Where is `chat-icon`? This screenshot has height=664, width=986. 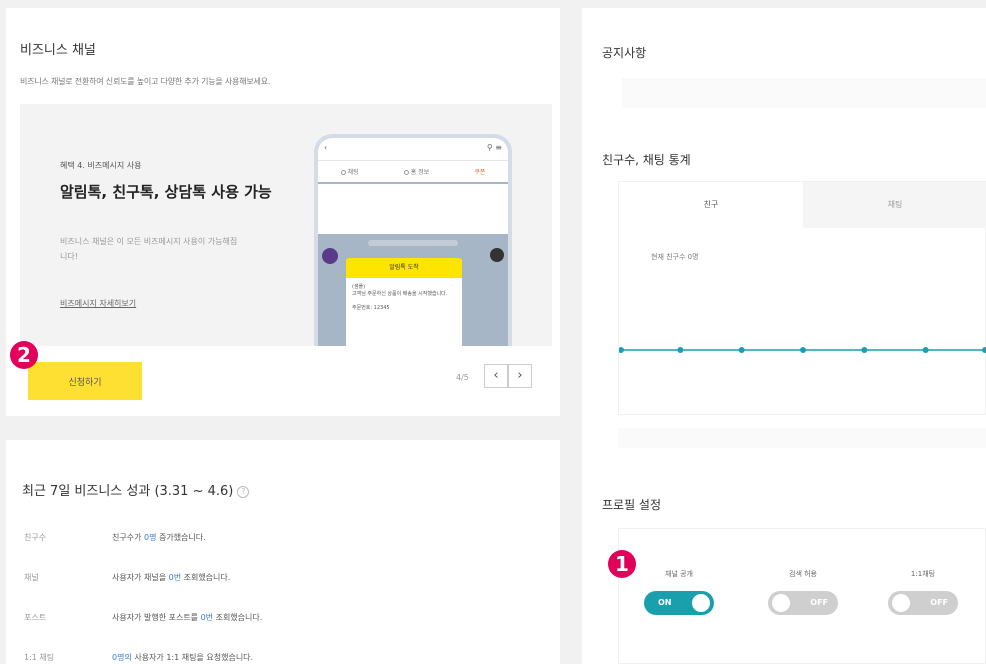
chat-icon is located at coordinates (343, 172).